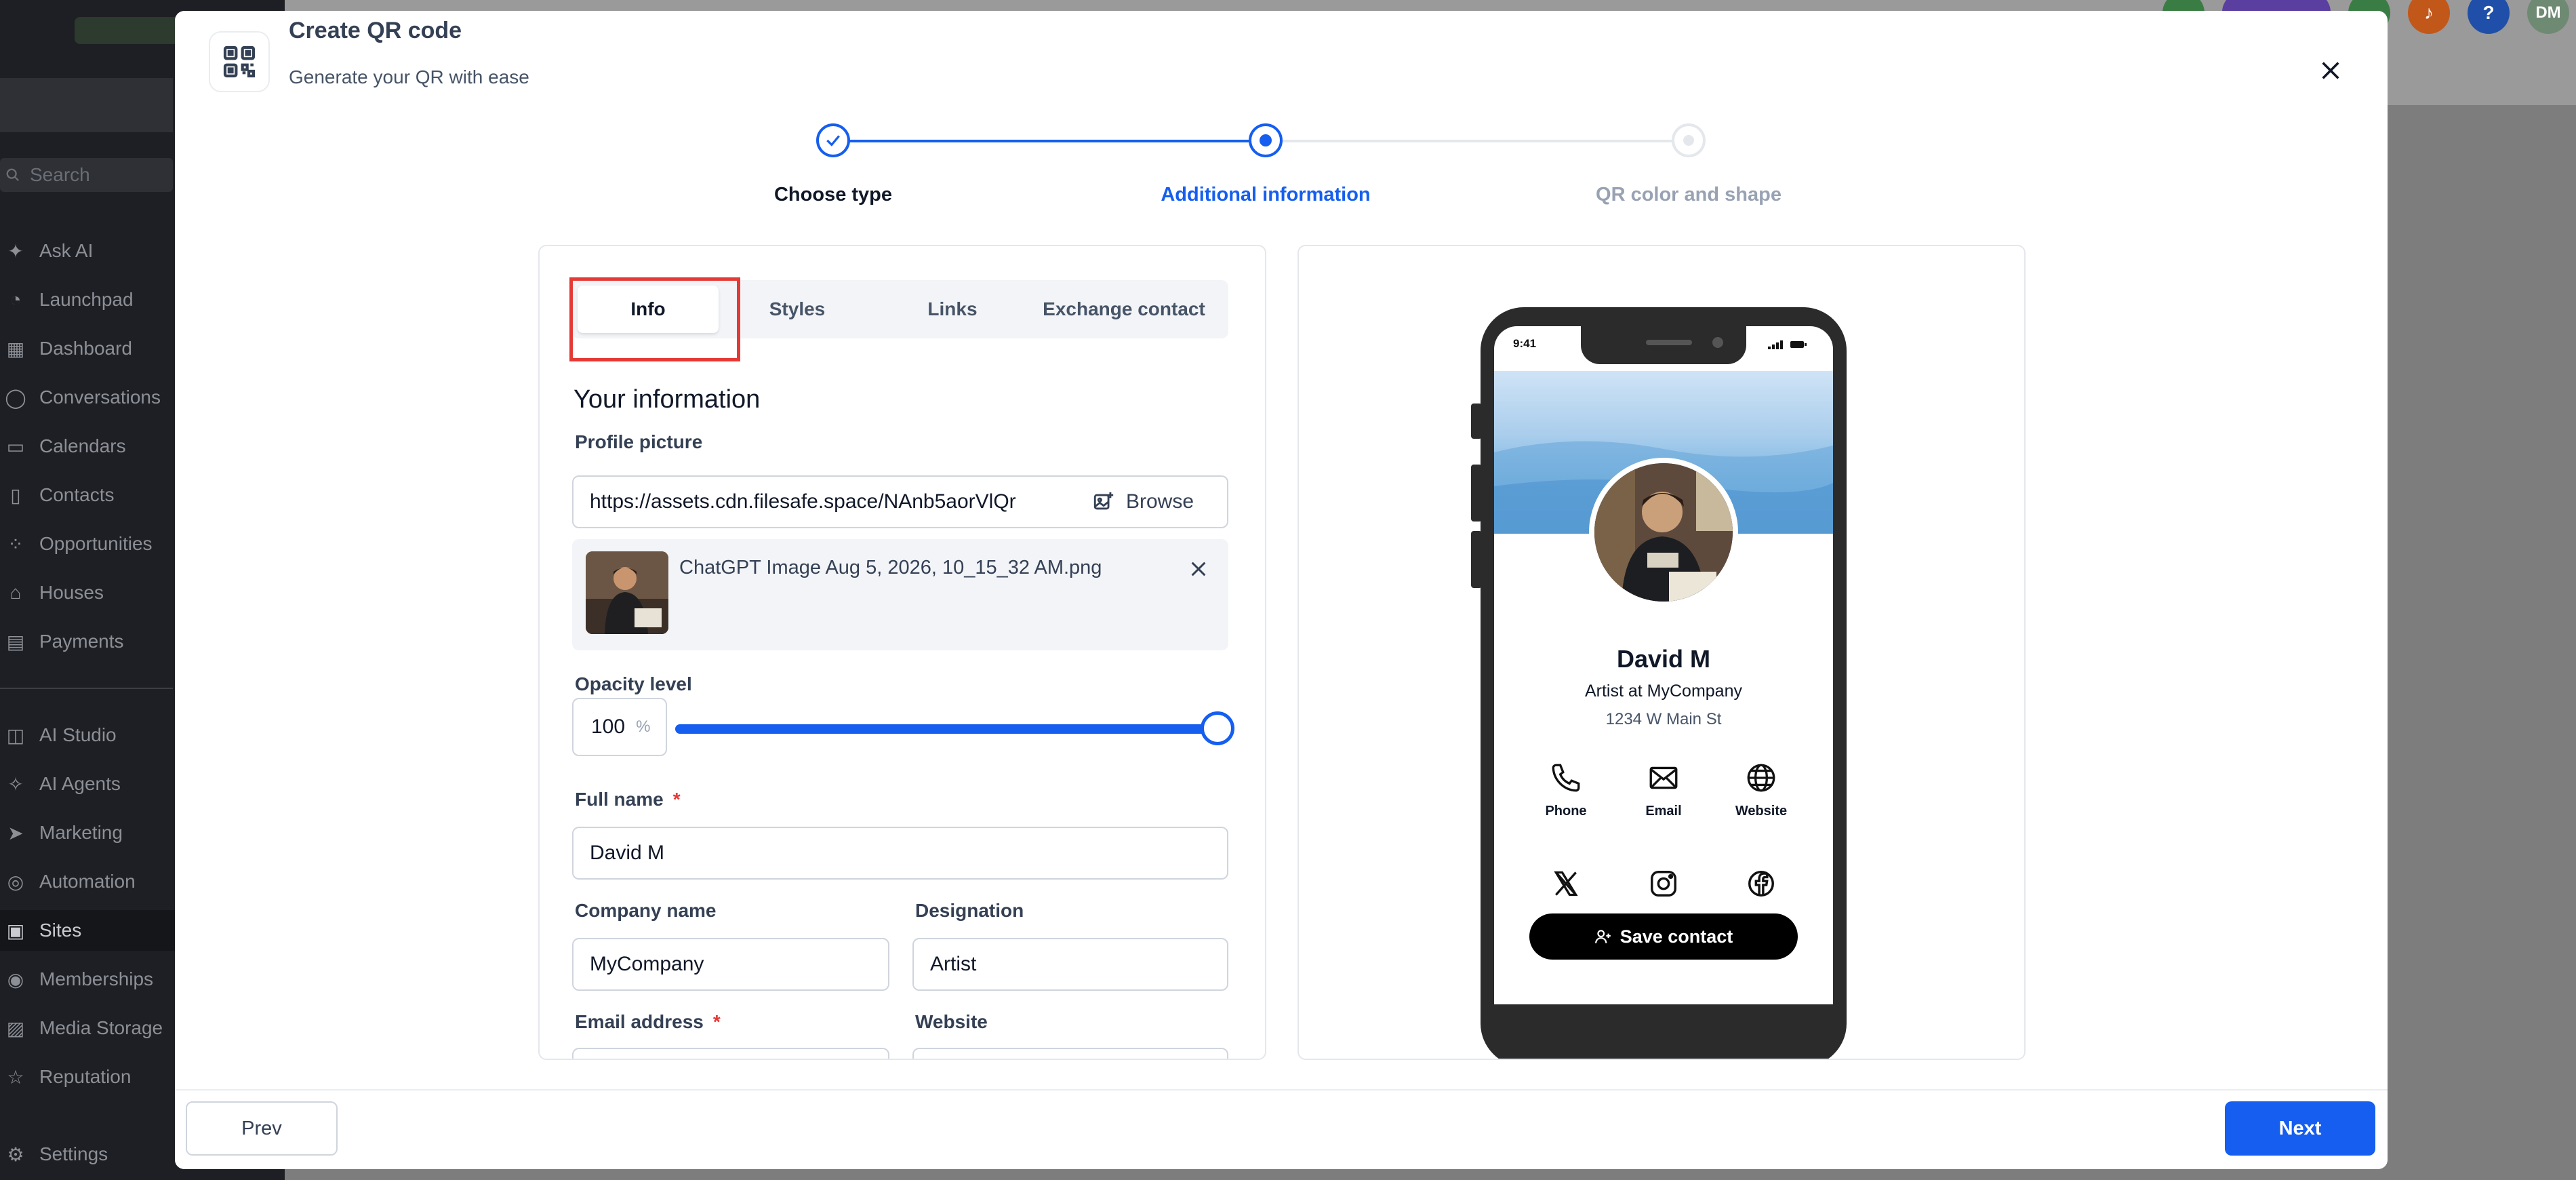 This screenshot has width=2576, height=1180. I want to click on profile-name: David M, so click(1663, 659).